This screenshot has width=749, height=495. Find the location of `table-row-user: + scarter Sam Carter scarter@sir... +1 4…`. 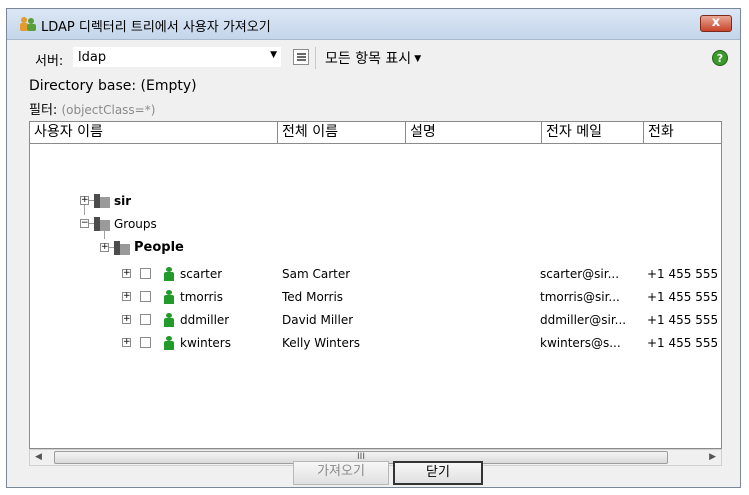

table-row-user: + scarter Sam Carter scarter@sir... +1 4… is located at coordinates (375, 274).